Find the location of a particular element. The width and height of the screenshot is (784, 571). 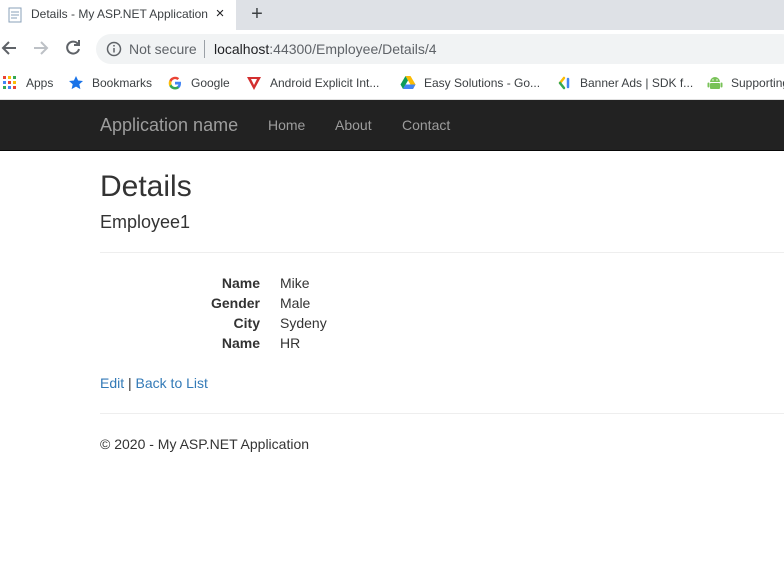

footer-divider is located at coordinates (442, 413).